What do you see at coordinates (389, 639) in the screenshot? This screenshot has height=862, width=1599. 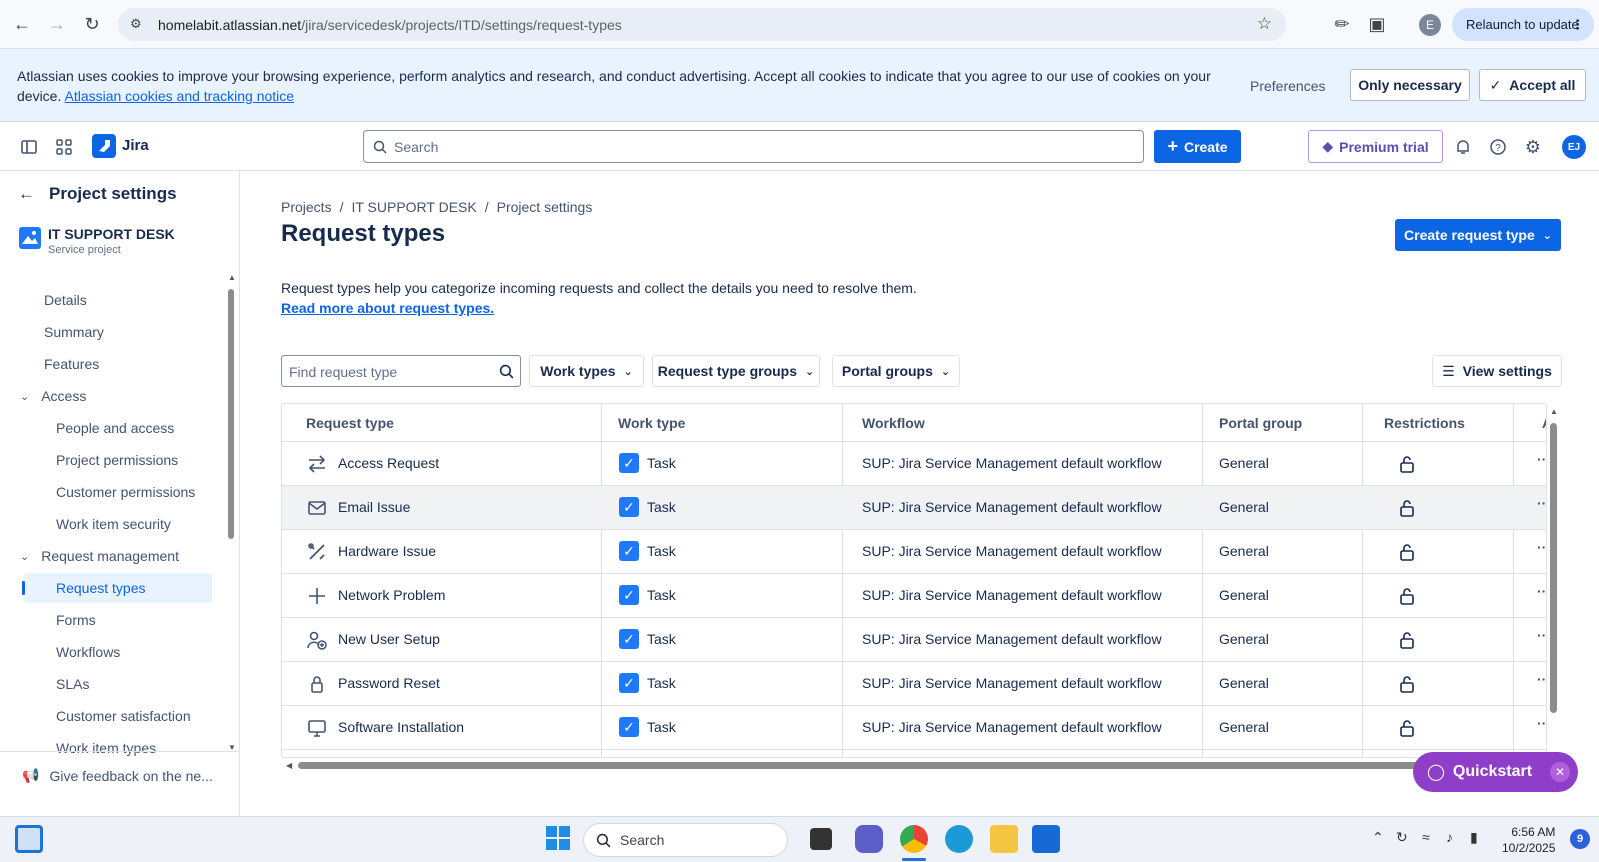 I see `request-type-name: New User Setup` at bounding box center [389, 639].